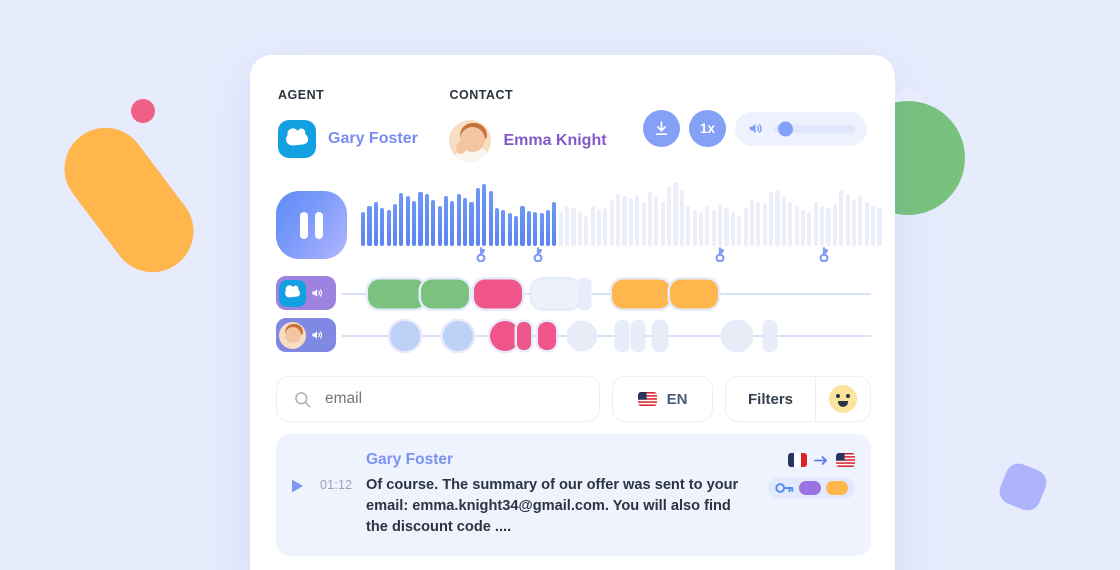  I want to click on search-input, so click(454, 399).